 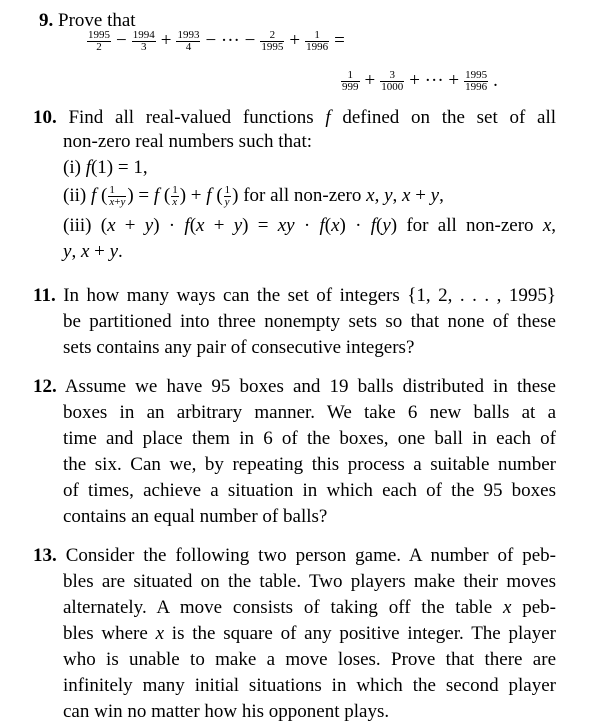 What do you see at coordinates (230, 40) in the screenshot?
I see `operator: − ··· −` at bounding box center [230, 40].